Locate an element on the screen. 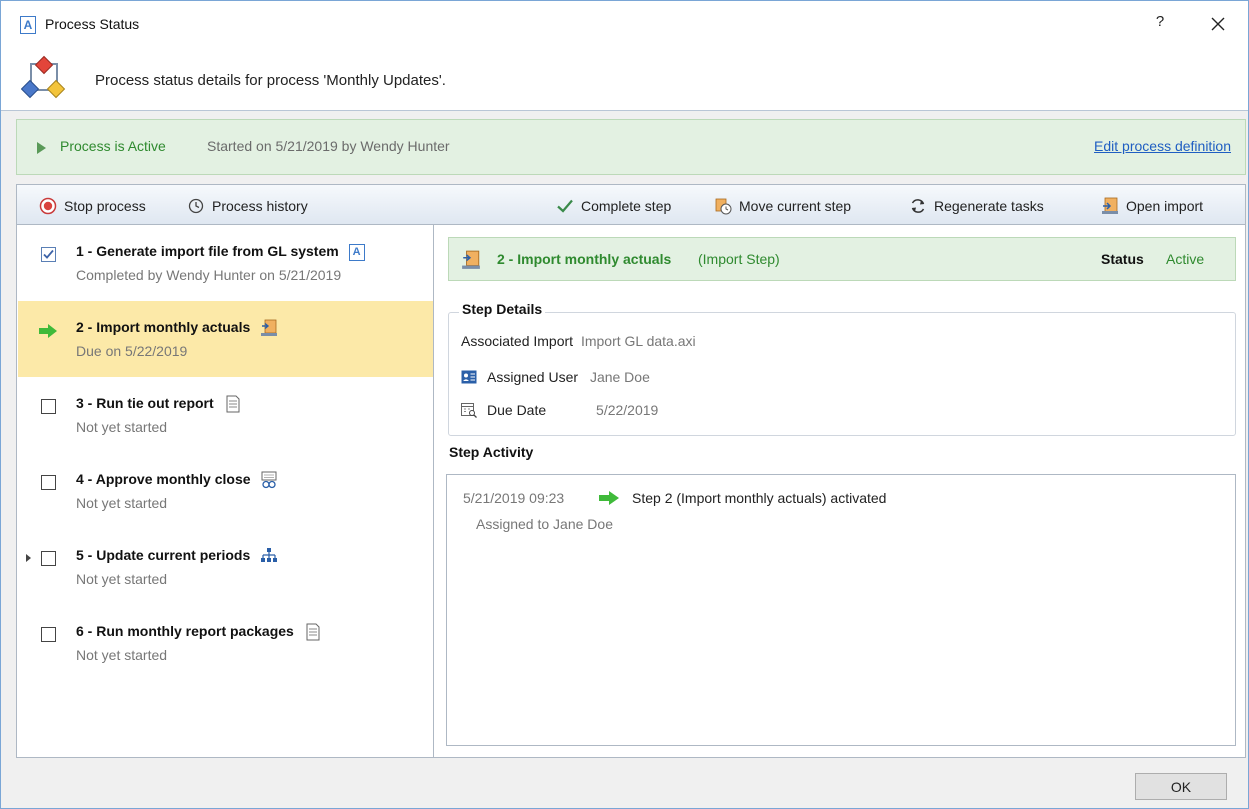 The image size is (1249, 809). activity-detail: Assigned to Jane Doe is located at coordinates (544, 524).